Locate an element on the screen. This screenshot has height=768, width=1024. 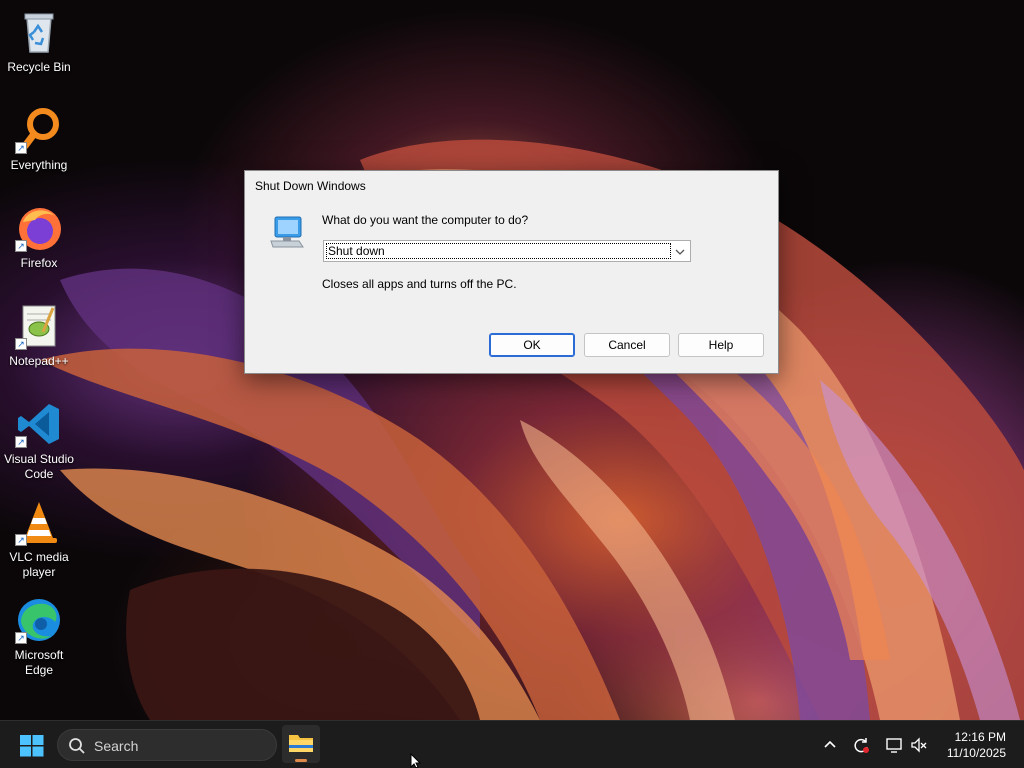
windows-logo-icon is located at coordinates (32, 746).